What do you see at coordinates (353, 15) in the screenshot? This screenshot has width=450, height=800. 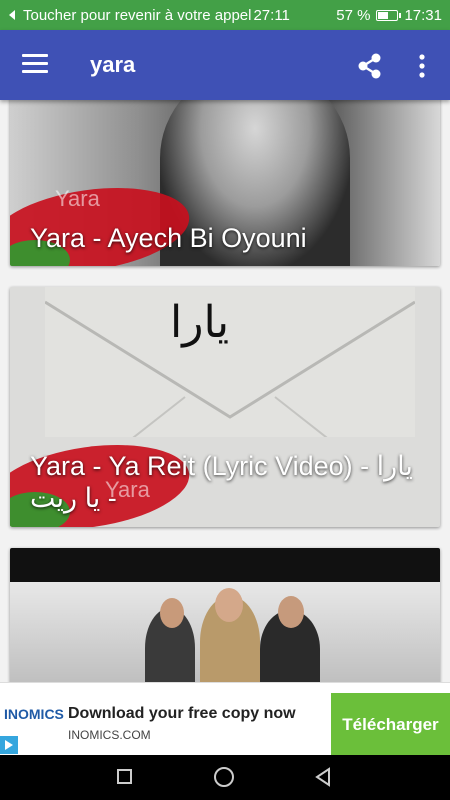 I see `battery-percent: 57 %` at bounding box center [353, 15].